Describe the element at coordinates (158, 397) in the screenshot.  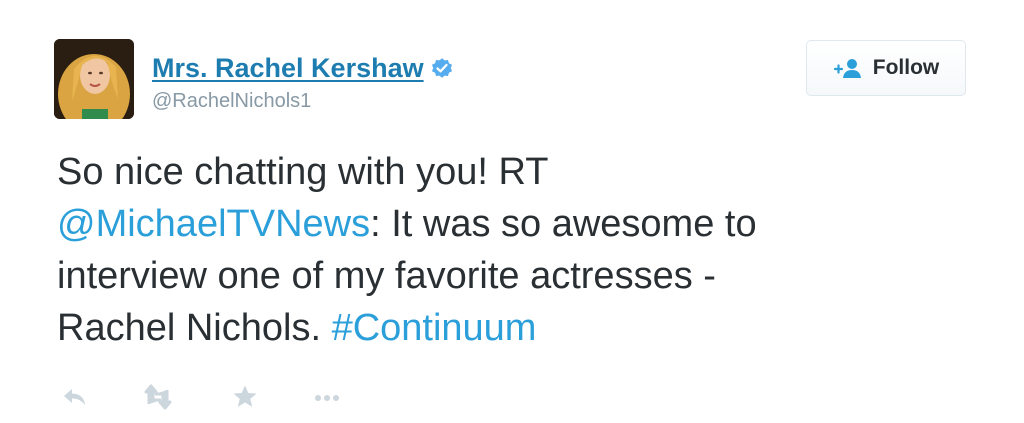
I see `retweet-icon` at that location.